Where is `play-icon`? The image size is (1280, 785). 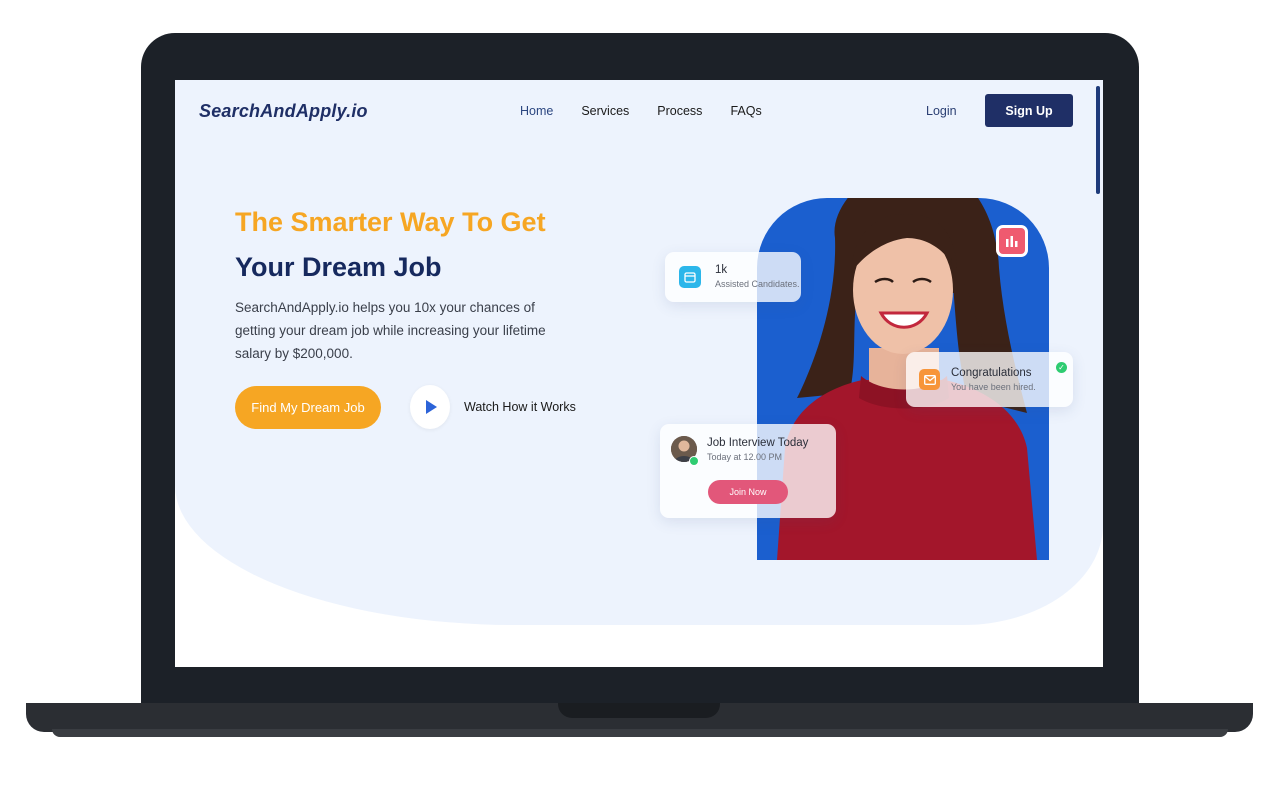
play-icon is located at coordinates (431, 407).